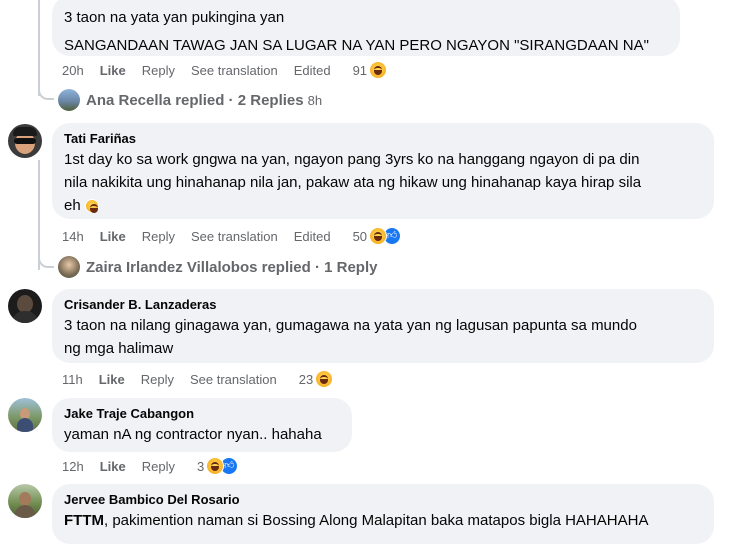 The image size is (750, 544). What do you see at coordinates (383, 305) in the screenshot?
I see `comment-author: Crisander B. Lanzaderas` at bounding box center [383, 305].